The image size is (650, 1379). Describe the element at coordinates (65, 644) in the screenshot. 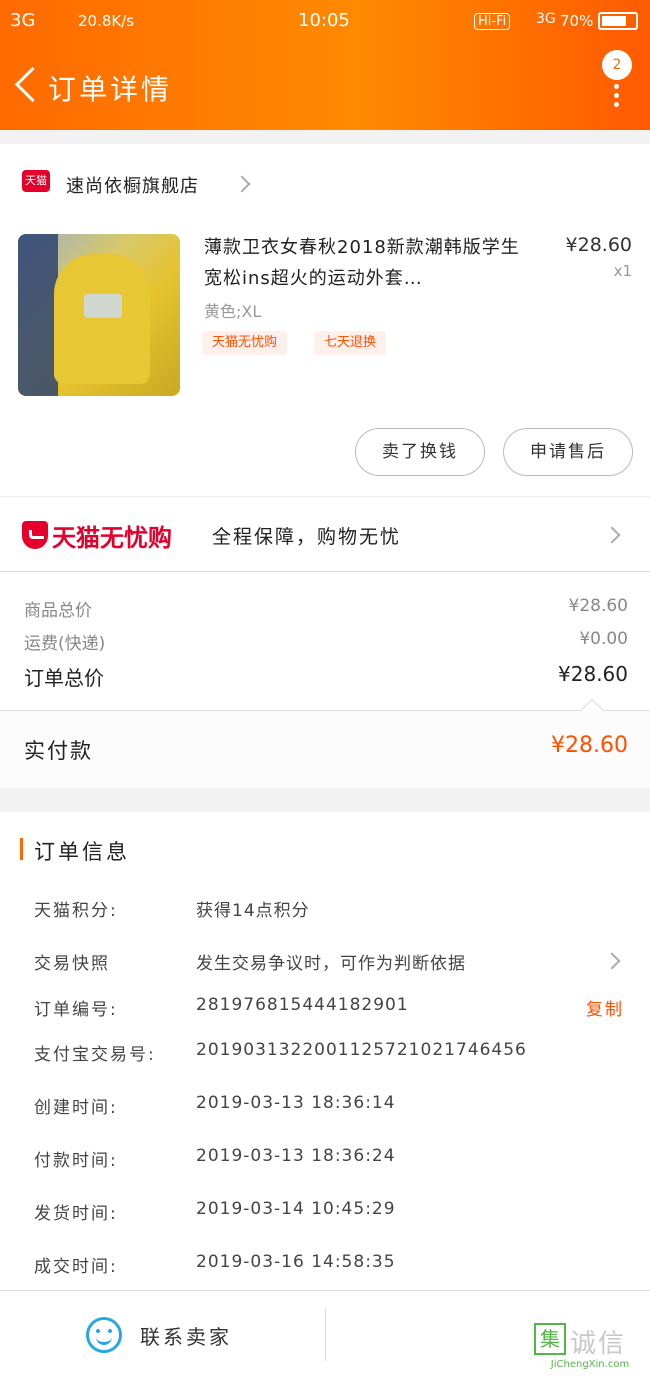

I see `shipping-label: 运费(快递)` at that location.